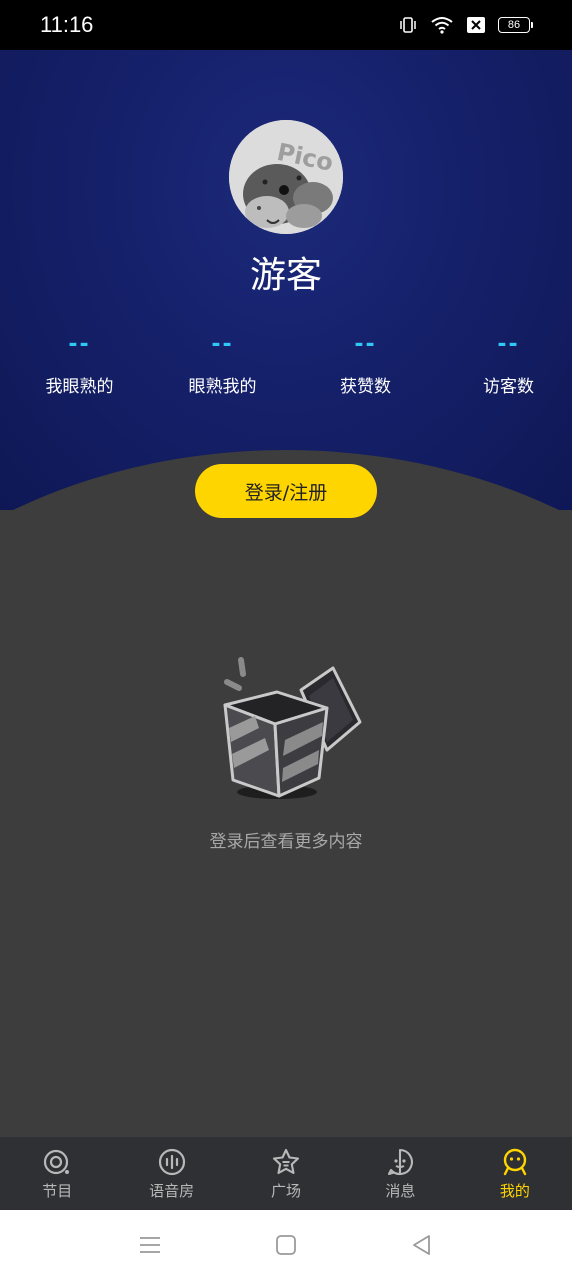 Image resolution: width=572 pixels, height=1280 pixels. I want to click on back-icon, so click(422, 1245).